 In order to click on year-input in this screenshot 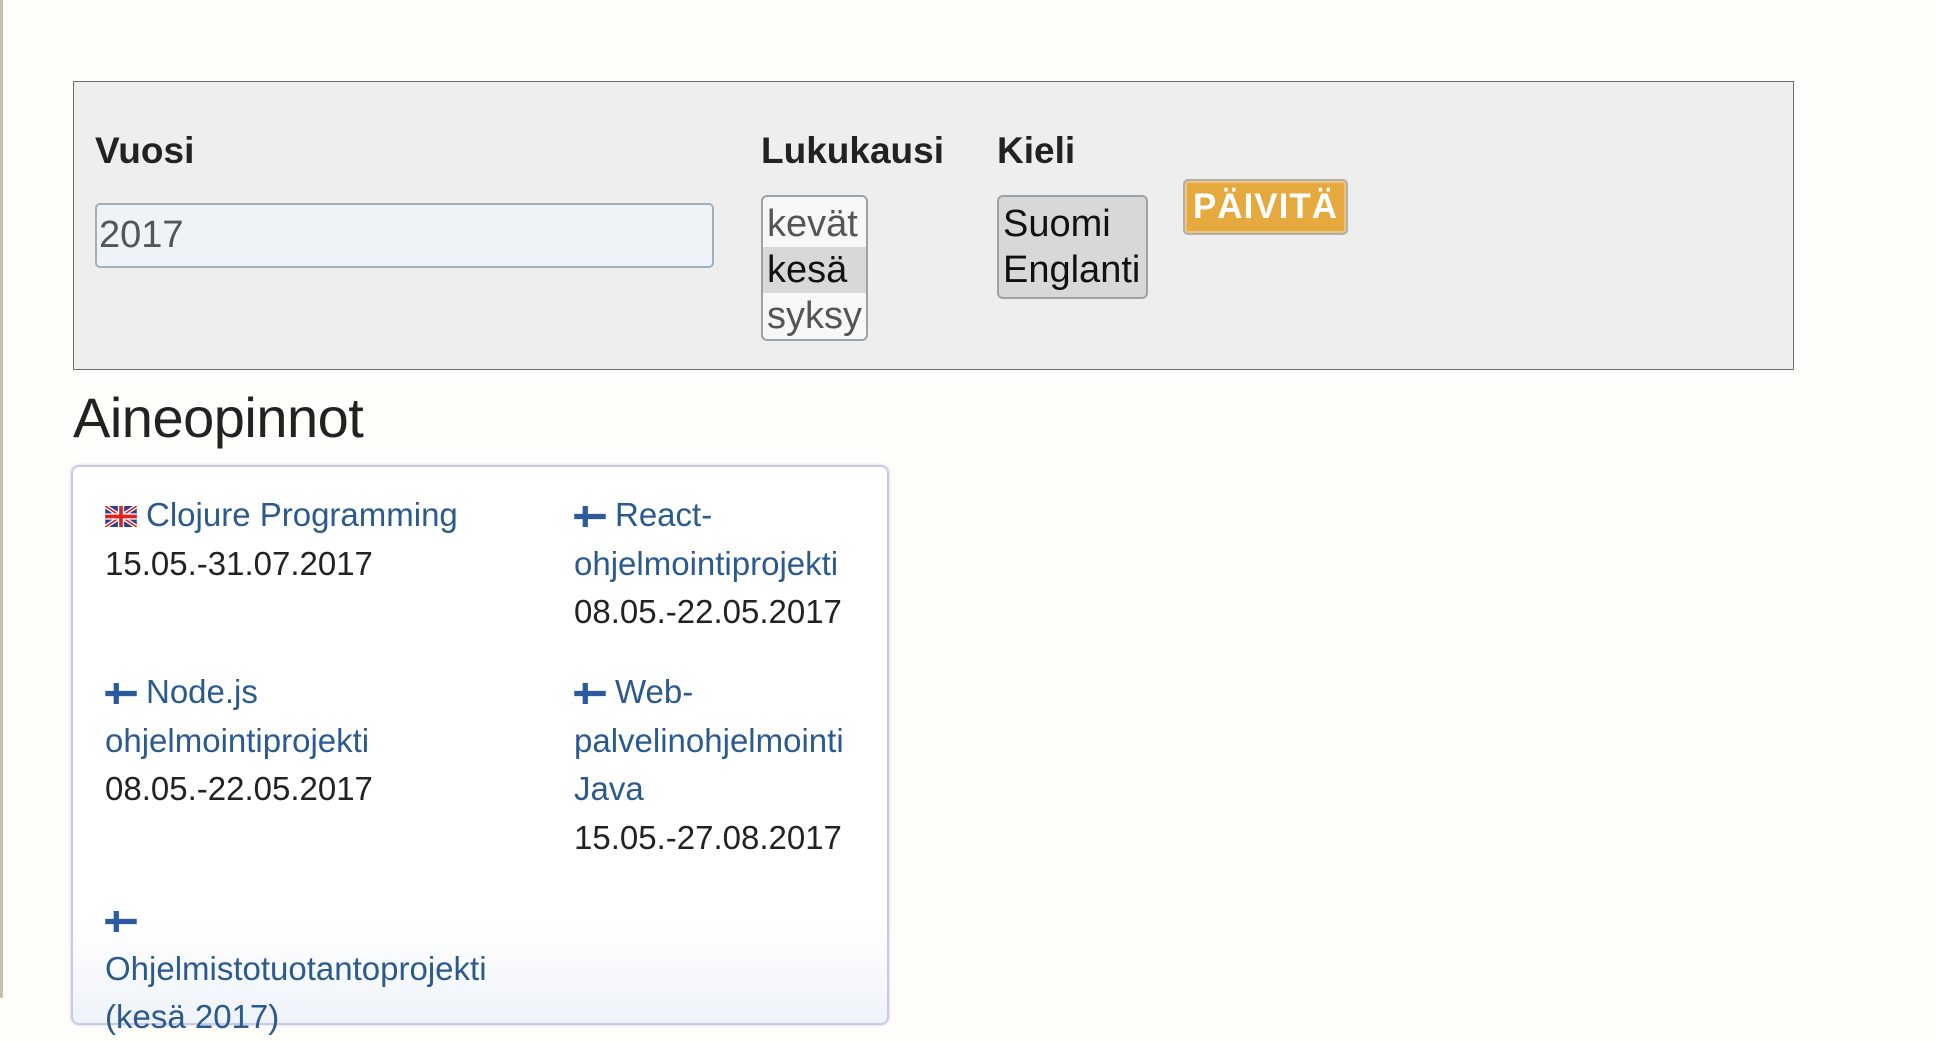, I will do `click(404, 235)`.